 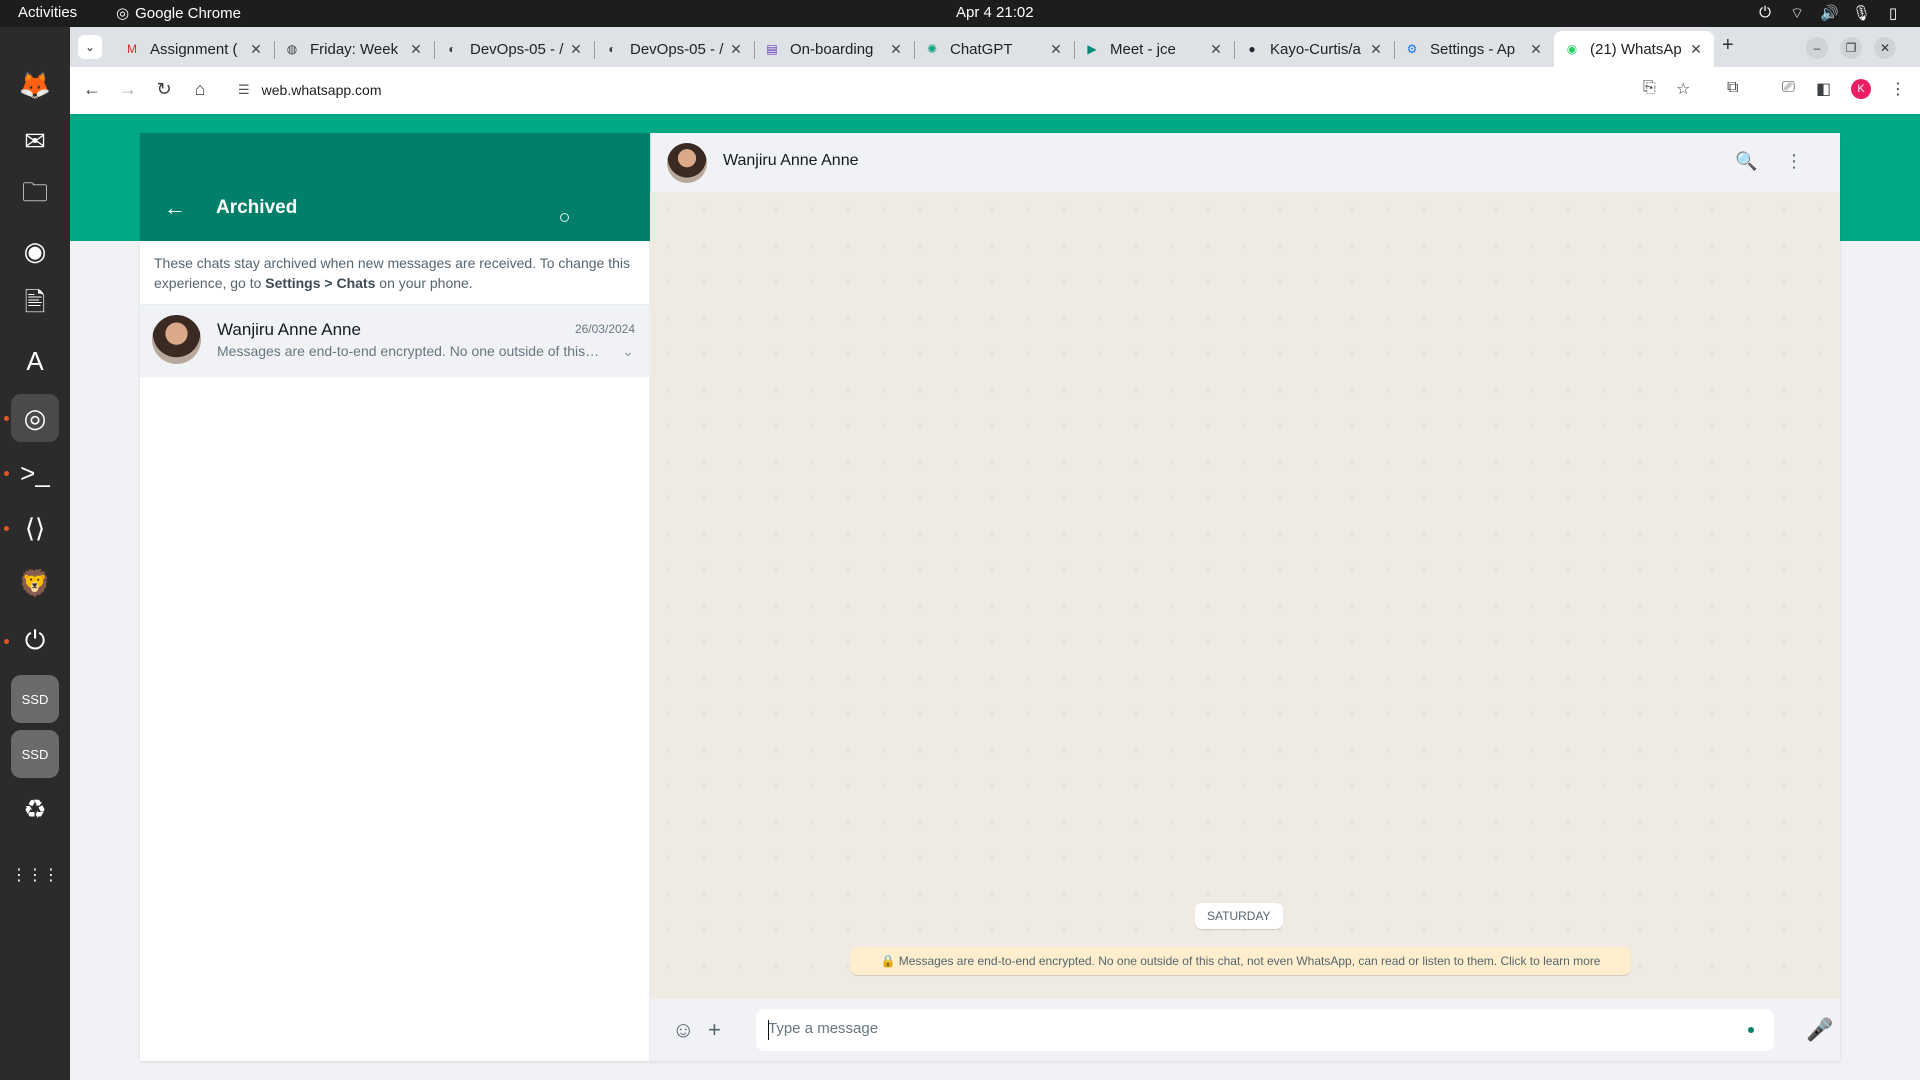 I want to click on running-indicator, so click(x=6, y=641).